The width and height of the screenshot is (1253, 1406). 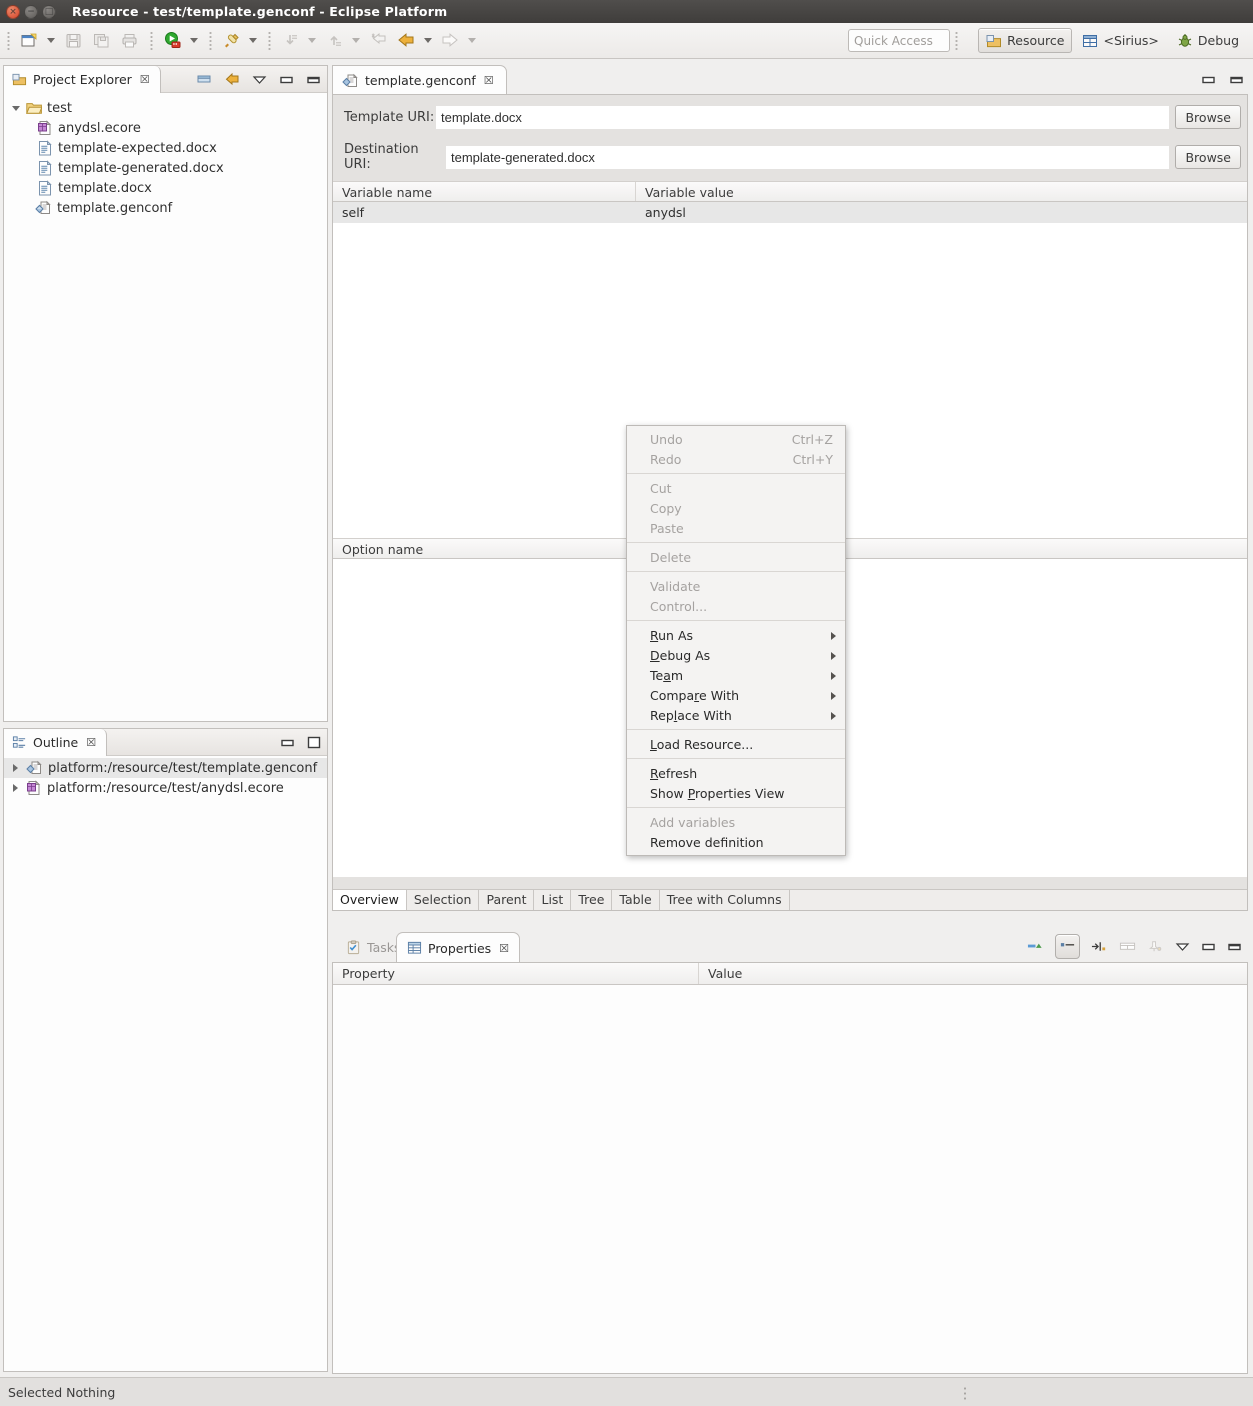 I want to click on back-dropdown-chevron-down-icon, so click(x=428, y=41).